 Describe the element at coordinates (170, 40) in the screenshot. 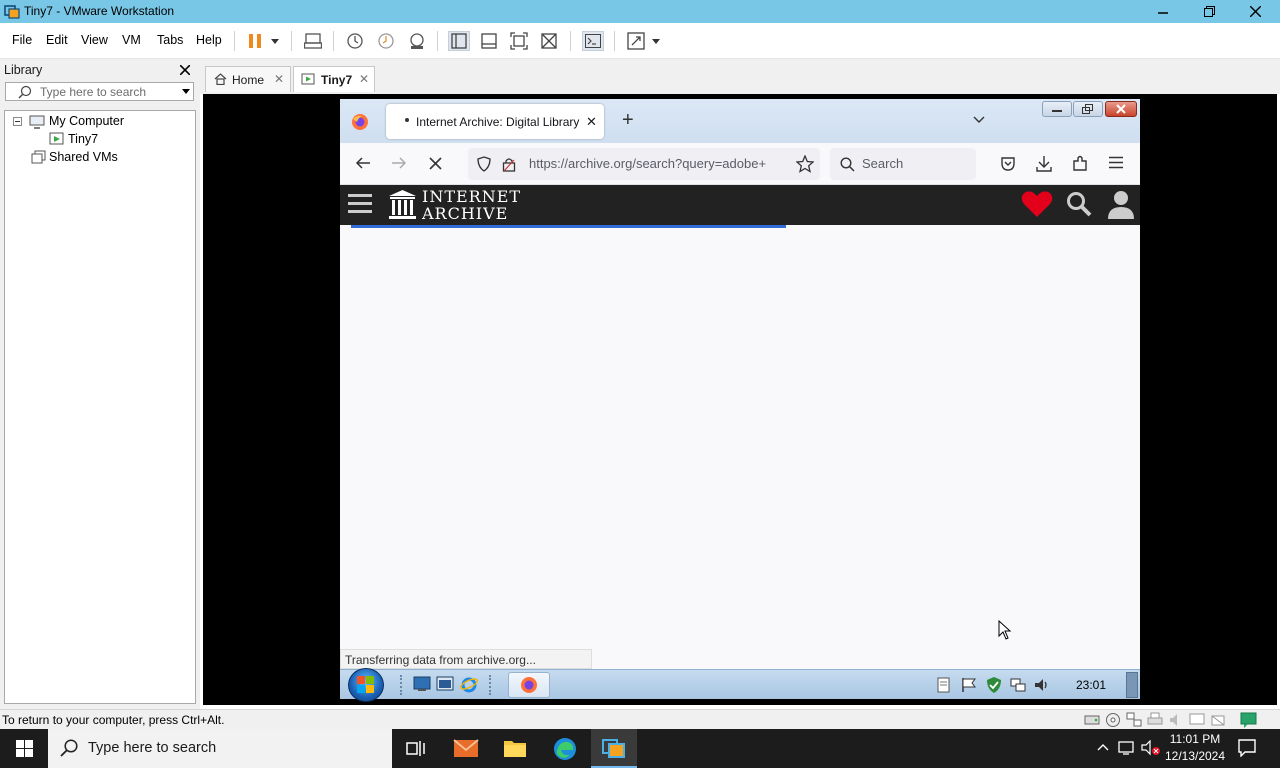

I see `menu-tabs: Tabs` at that location.